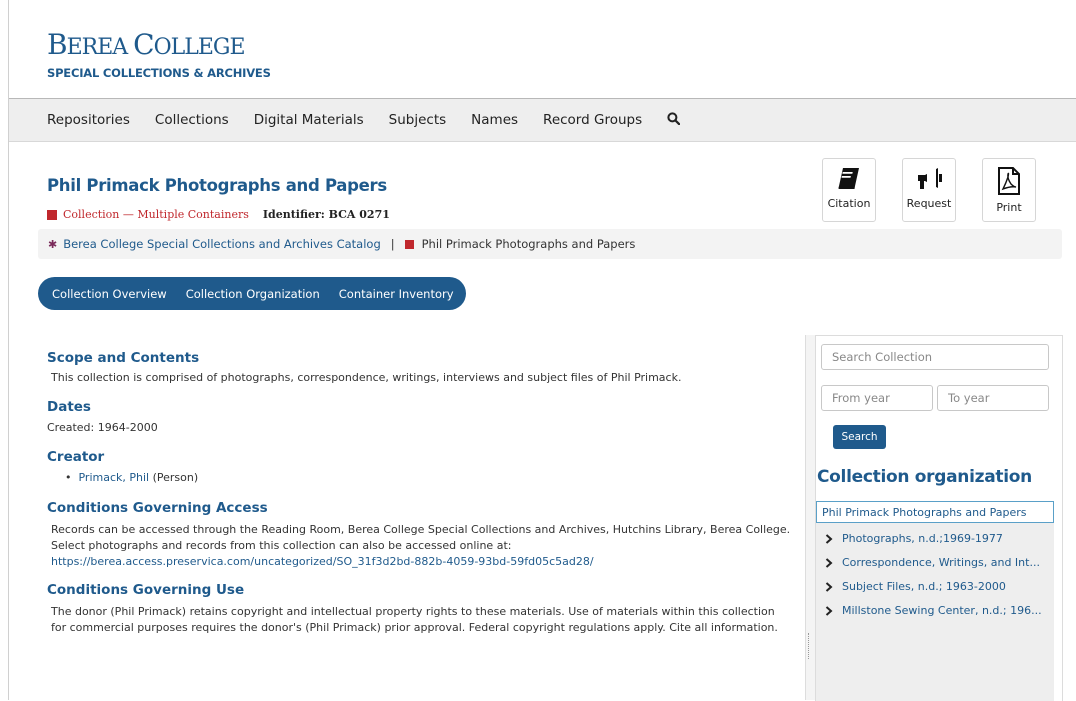 The width and height of the screenshot is (1076, 701). I want to click on nav-names: Names, so click(494, 120).